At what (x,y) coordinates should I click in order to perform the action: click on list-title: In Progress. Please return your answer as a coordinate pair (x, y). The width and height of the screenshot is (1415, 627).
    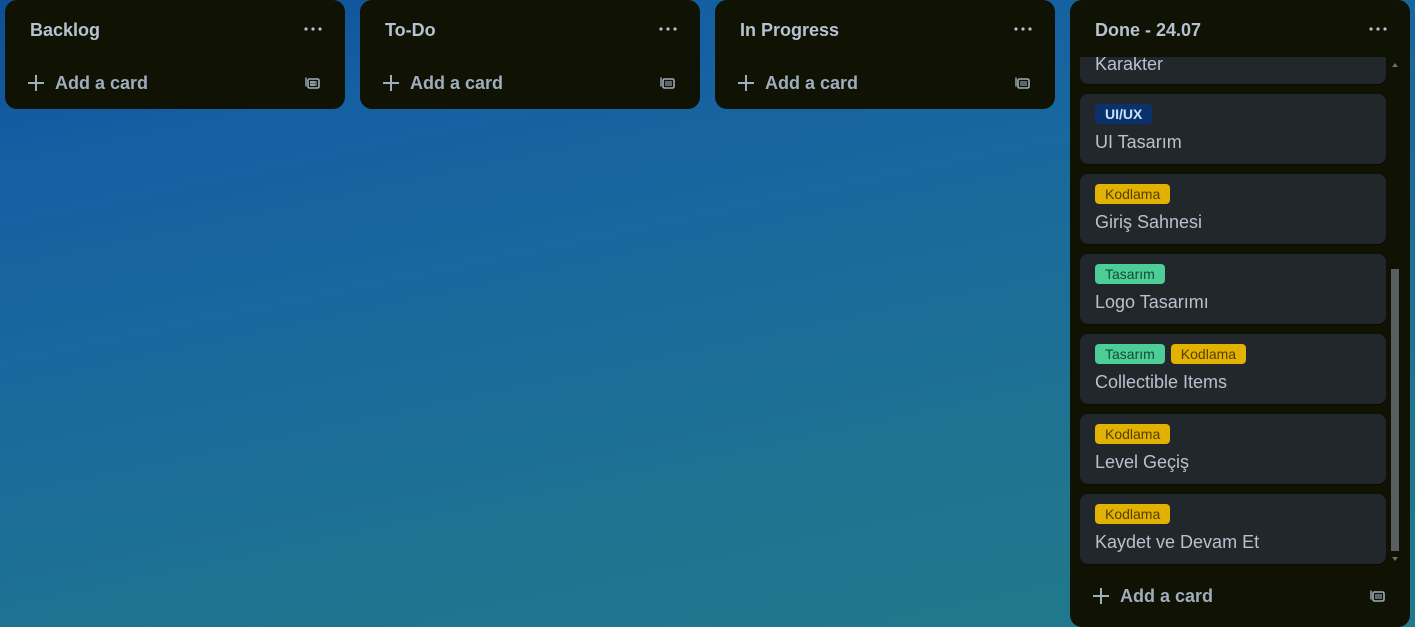
    Looking at the image, I should click on (789, 30).